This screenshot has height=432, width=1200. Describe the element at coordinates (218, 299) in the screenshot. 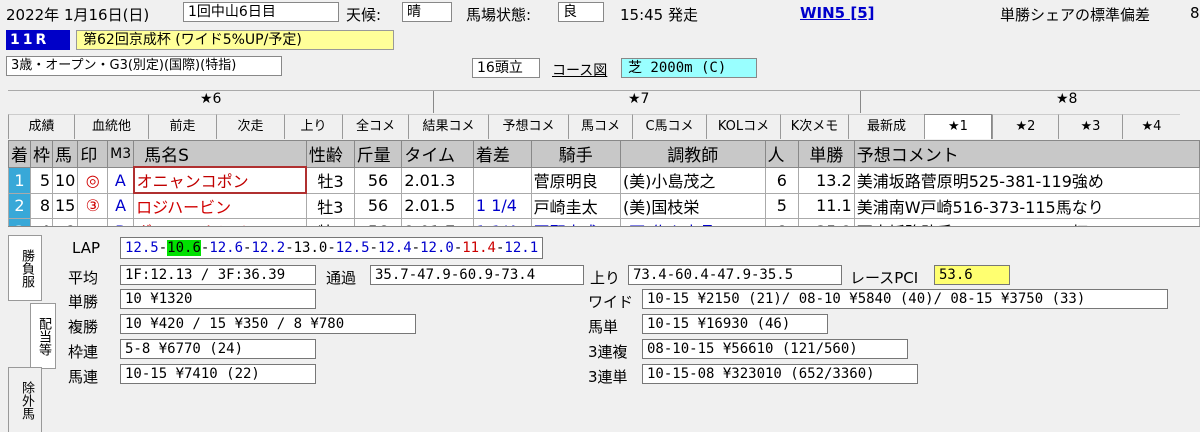

I see `tansho-field: 10 ¥1320` at that location.